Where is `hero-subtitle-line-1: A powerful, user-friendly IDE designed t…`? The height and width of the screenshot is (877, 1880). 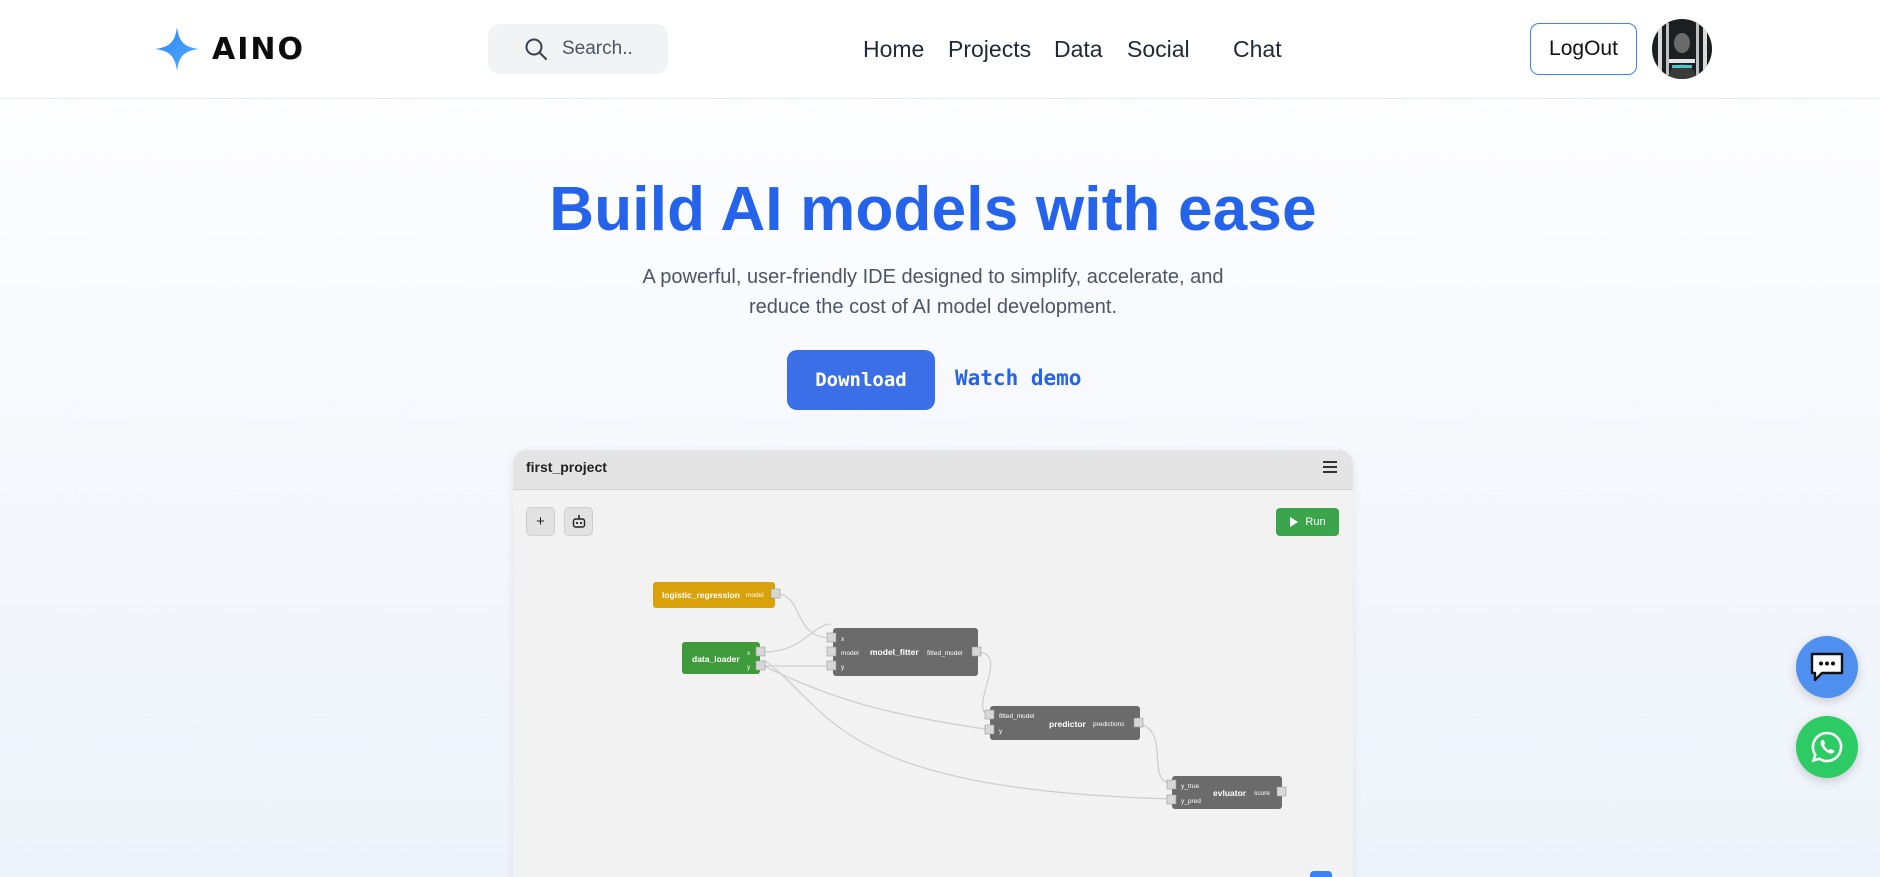
hero-subtitle-line-1: A powerful, user-friendly IDE designed t… is located at coordinates (933, 277).